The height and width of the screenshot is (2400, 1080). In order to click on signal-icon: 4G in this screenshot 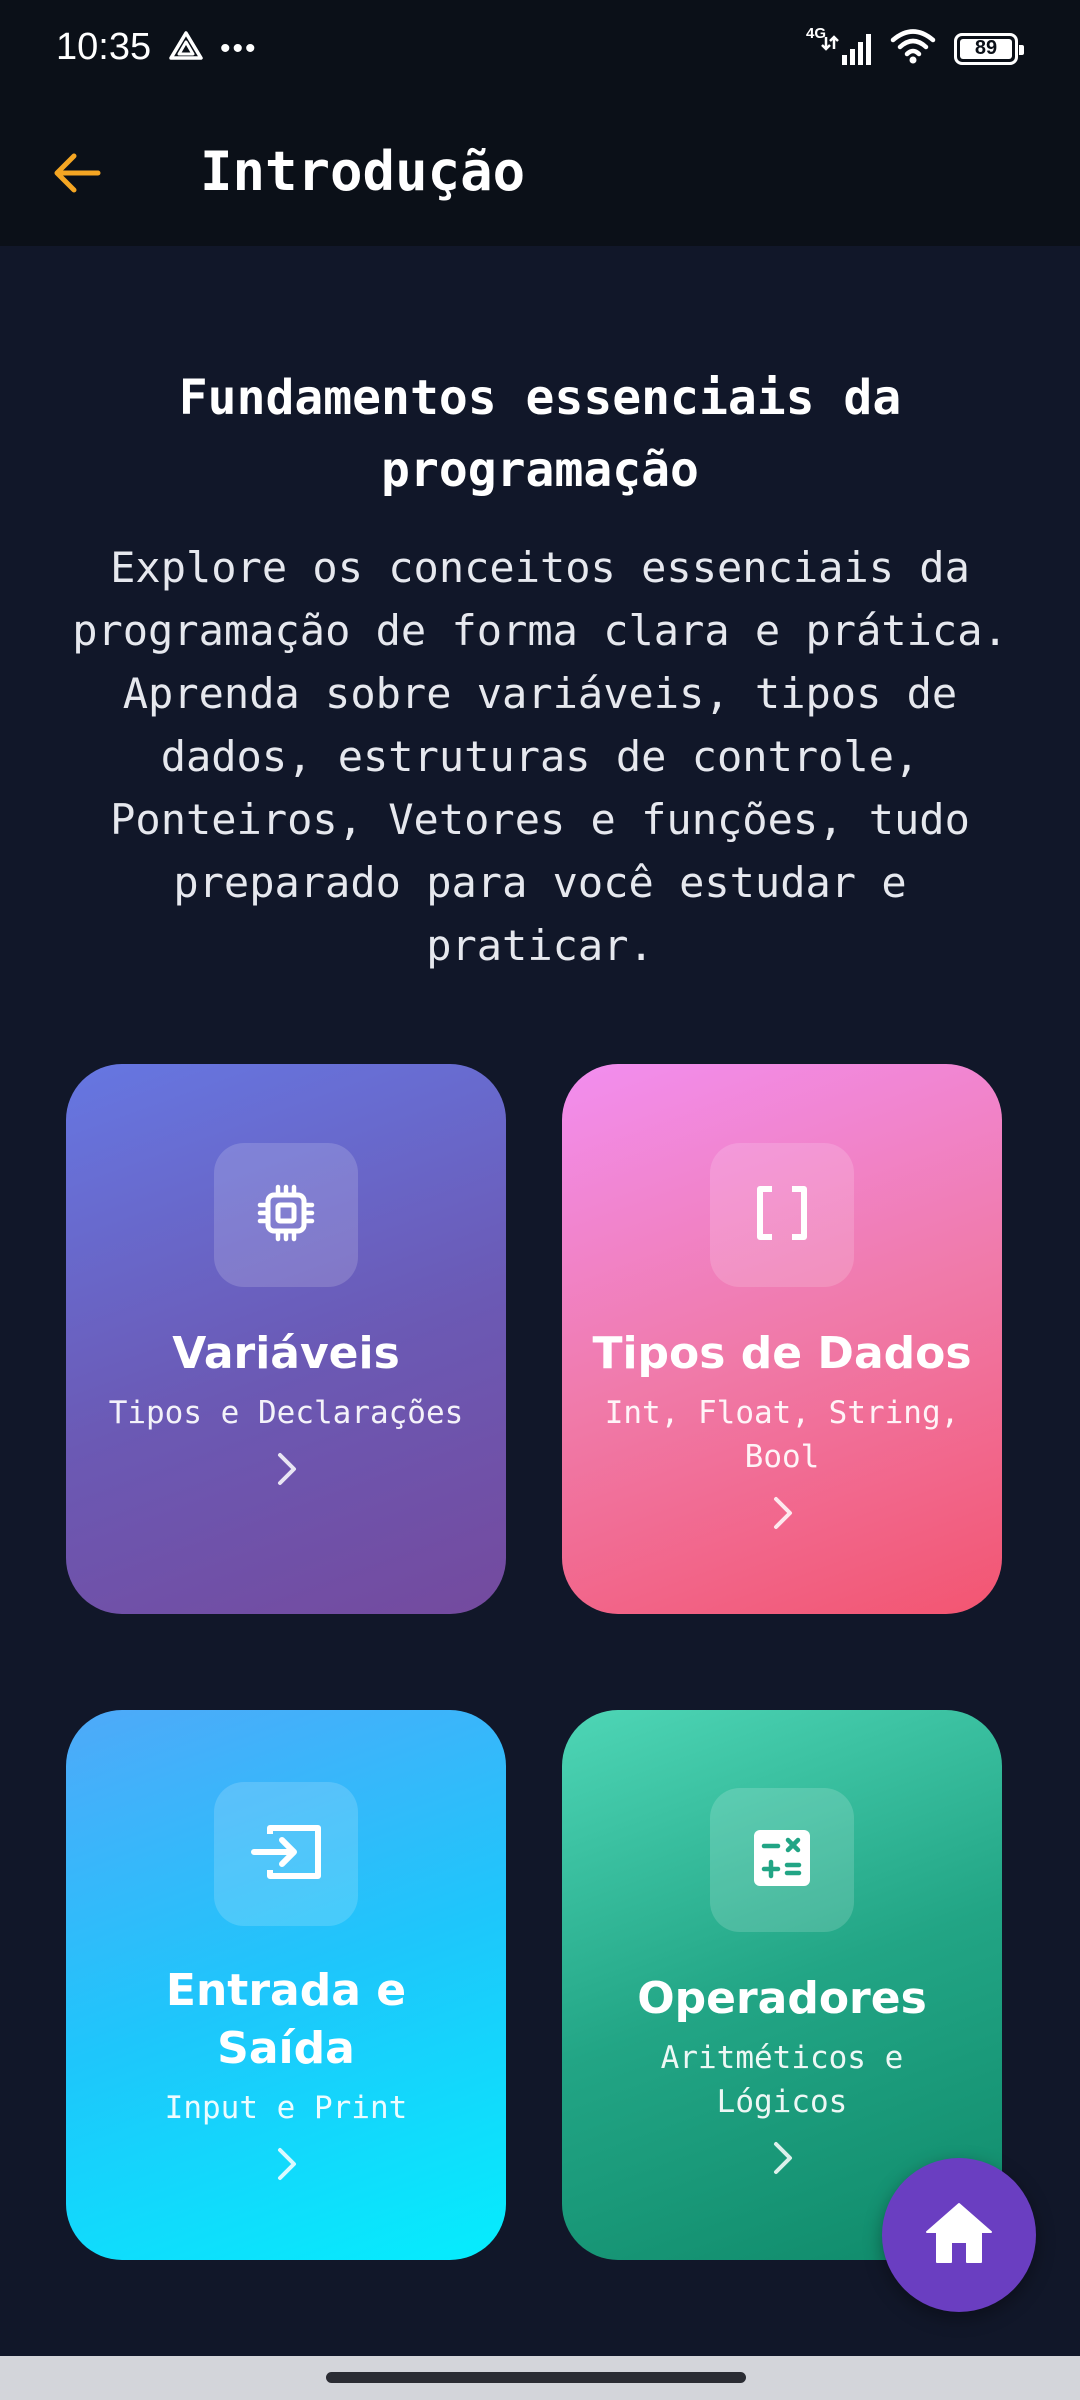, I will do `click(839, 47)`.